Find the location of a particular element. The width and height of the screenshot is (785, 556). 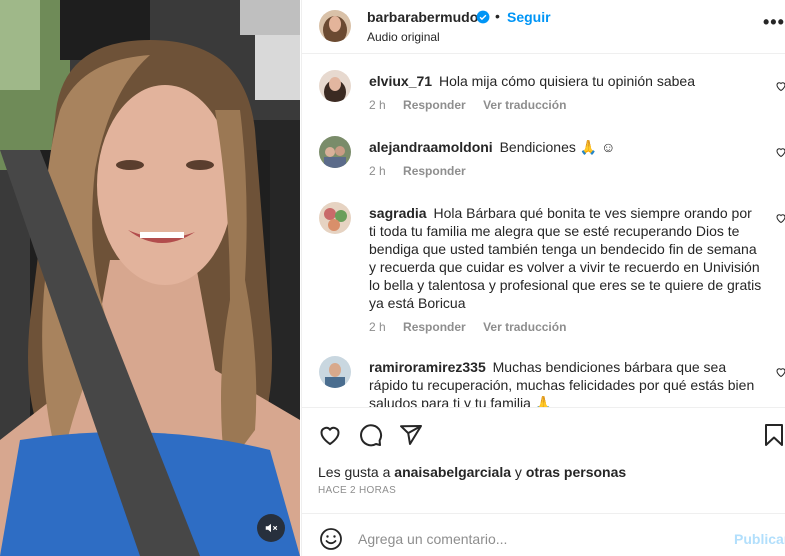

comment-body: Hola mija cómo quisiera tu opinión sabea is located at coordinates (566, 81).